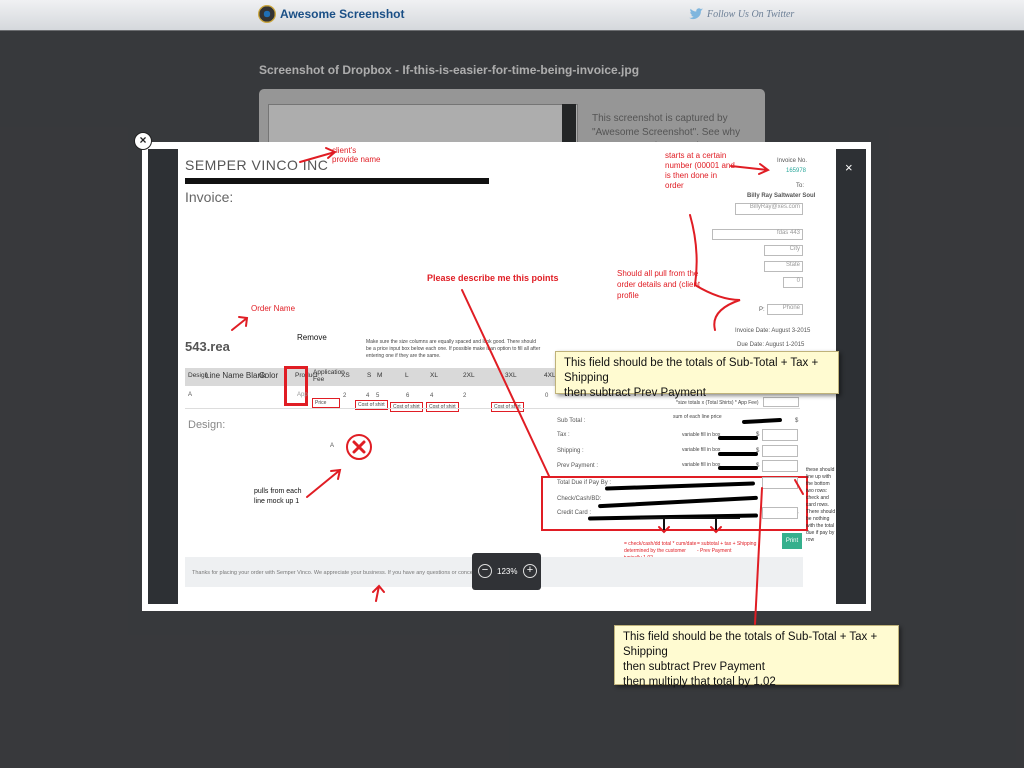  Describe the element at coordinates (792, 541) in the screenshot. I see `print-button: Print` at that location.